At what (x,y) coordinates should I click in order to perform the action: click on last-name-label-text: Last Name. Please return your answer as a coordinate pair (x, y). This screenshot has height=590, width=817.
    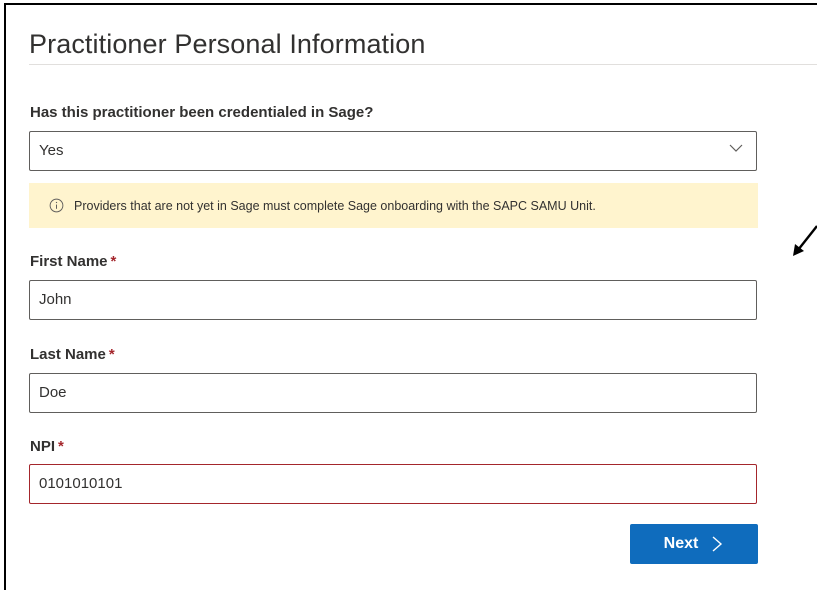
    Looking at the image, I should click on (68, 354).